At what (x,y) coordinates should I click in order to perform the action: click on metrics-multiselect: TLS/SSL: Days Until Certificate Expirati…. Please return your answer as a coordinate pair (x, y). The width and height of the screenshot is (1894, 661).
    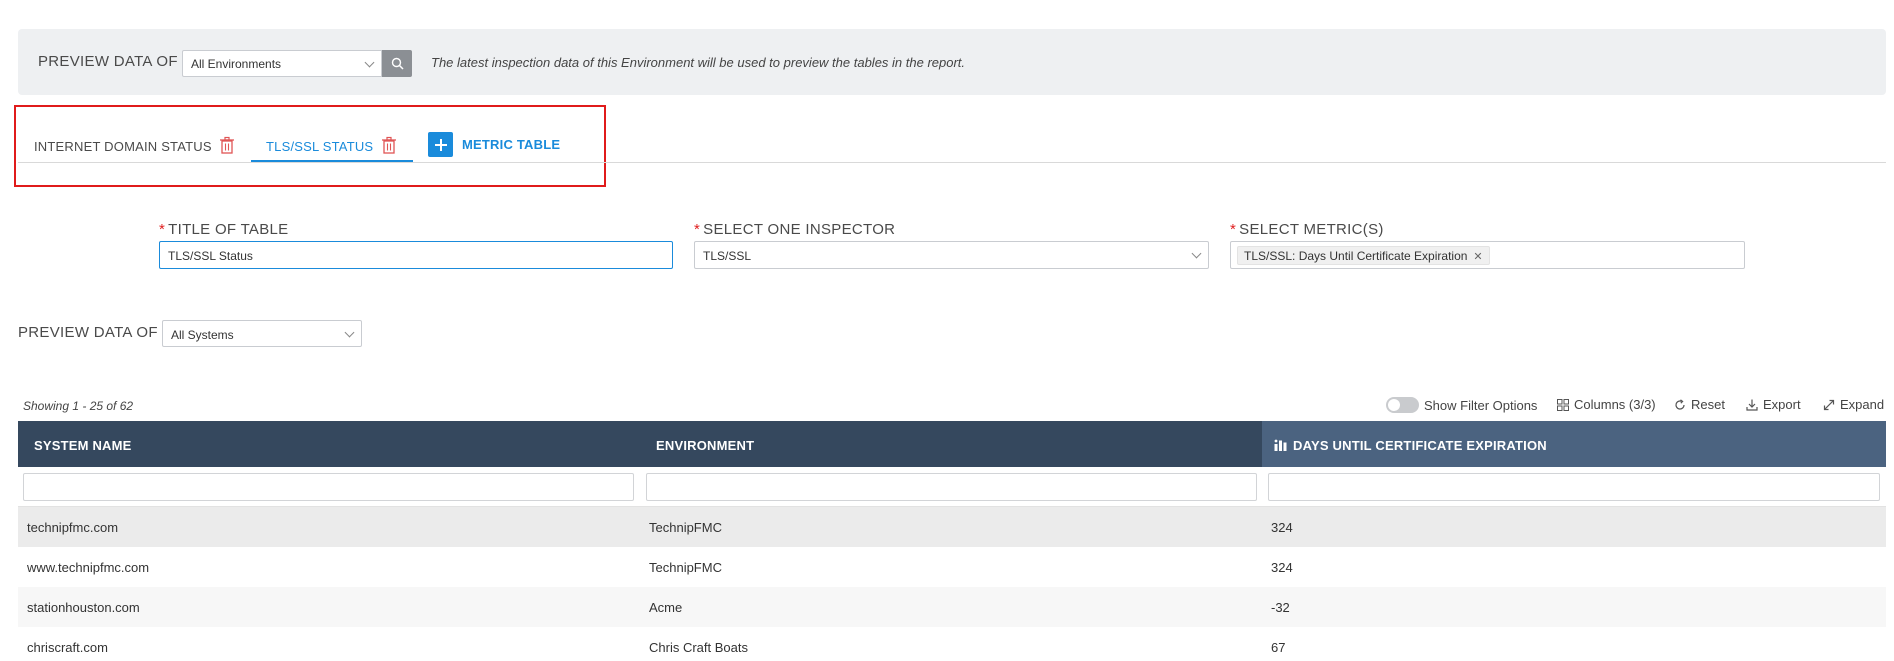
    Looking at the image, I should click on (1487, 255).